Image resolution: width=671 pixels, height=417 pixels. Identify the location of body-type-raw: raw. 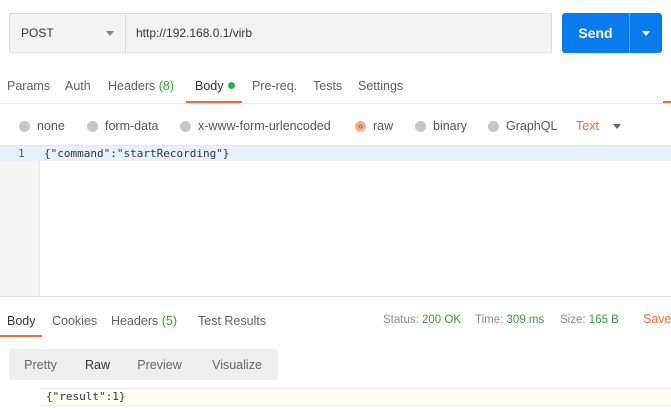
(374, 126).